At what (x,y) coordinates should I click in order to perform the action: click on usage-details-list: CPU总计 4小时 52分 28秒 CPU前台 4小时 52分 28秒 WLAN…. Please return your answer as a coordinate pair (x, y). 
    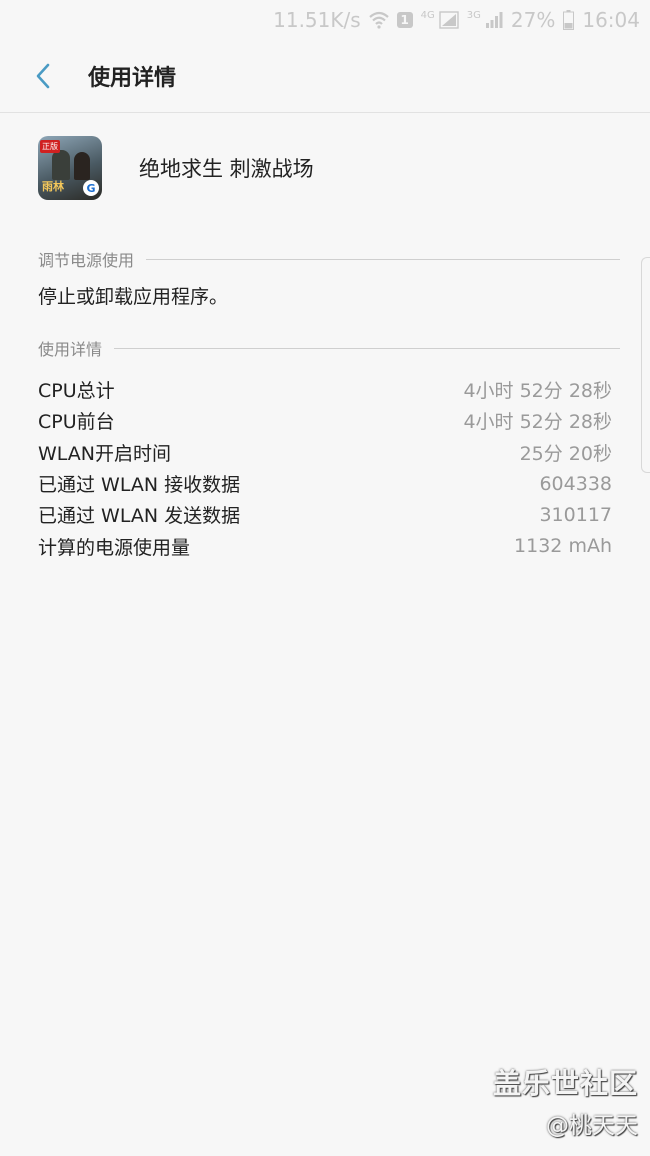
    Looking at the image, I should click on (325, 468).